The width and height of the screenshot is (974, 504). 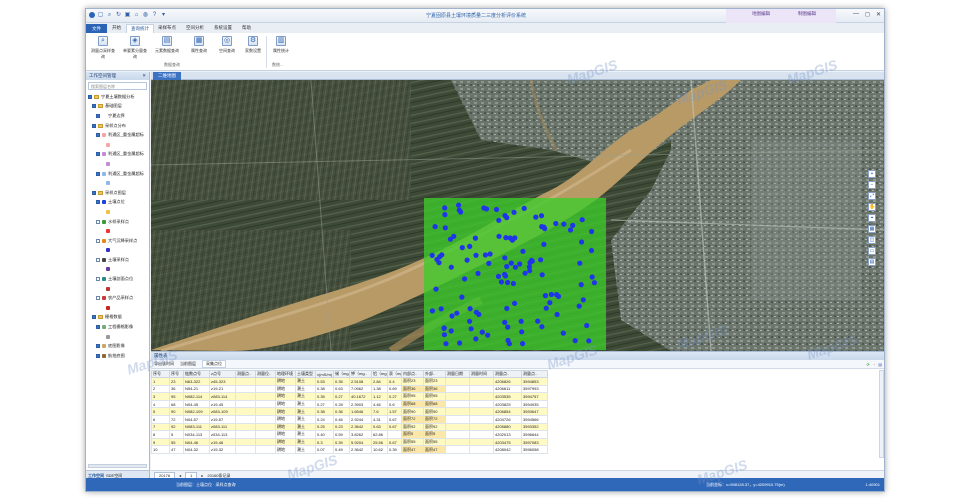 What do you see at coordinates (878, 14) in the screenshot?
I see `close-button: ✕` at bounding box center [878, 14].